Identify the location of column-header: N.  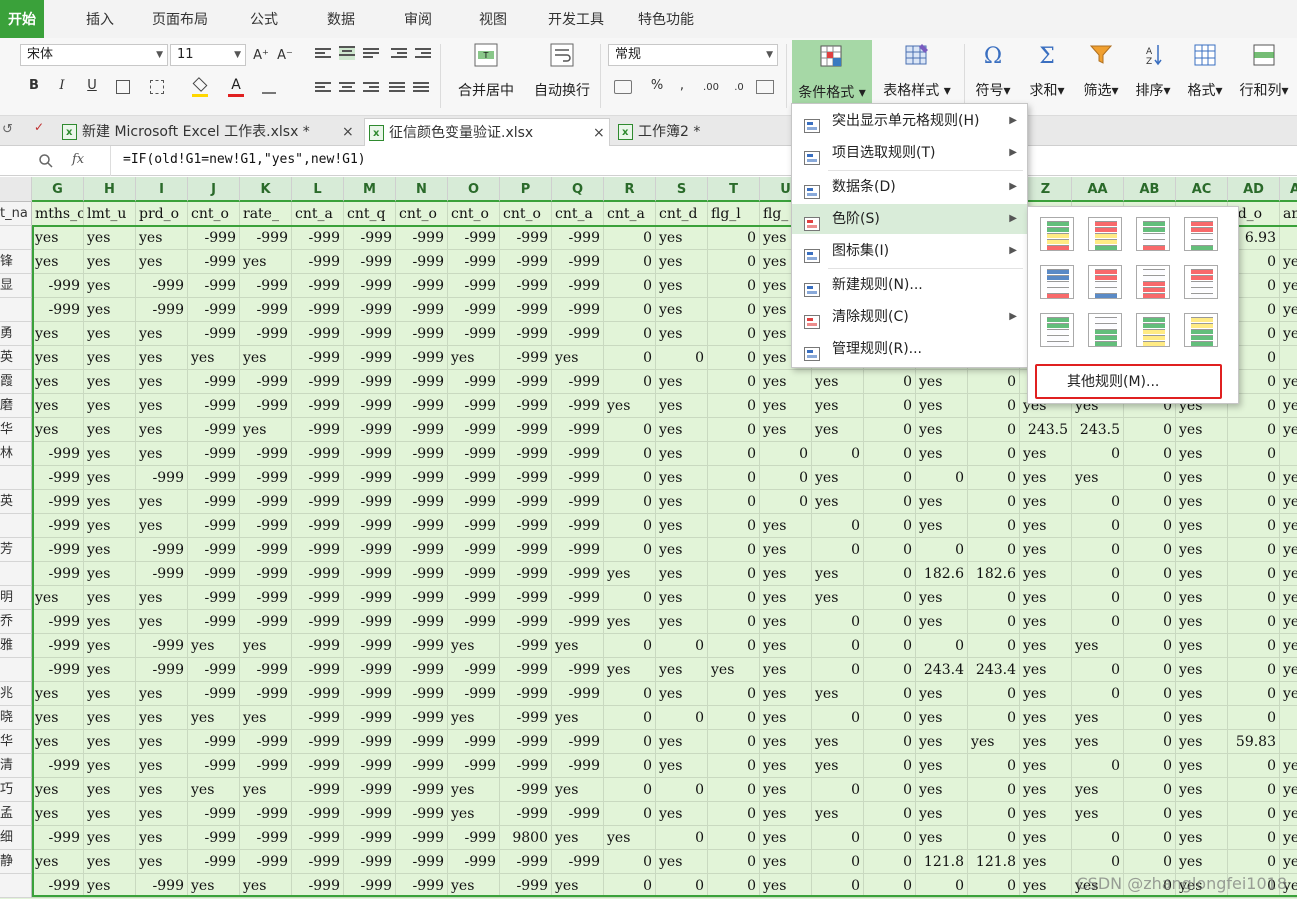
(422, 189).